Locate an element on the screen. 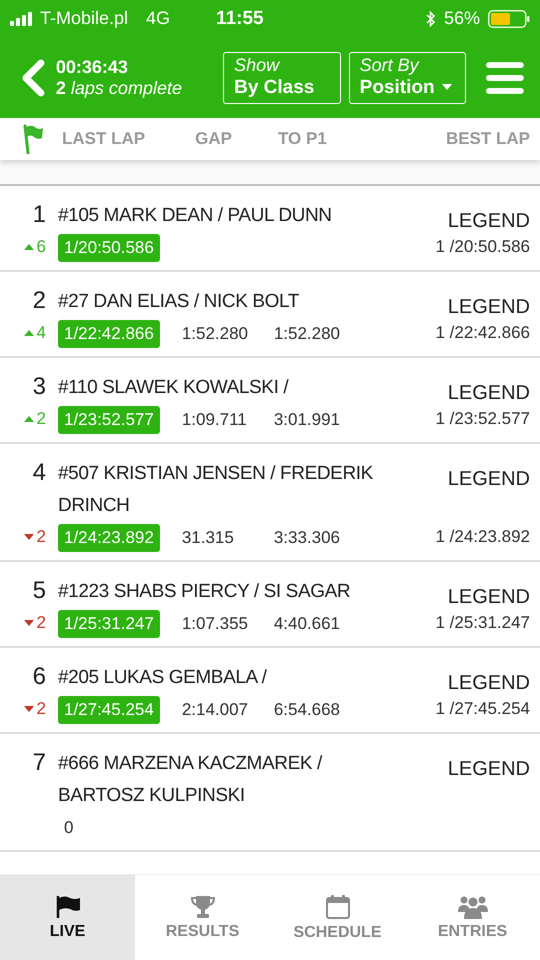 The image size is (540, 960). position-change: 4 is located at coordinates (35, 333).